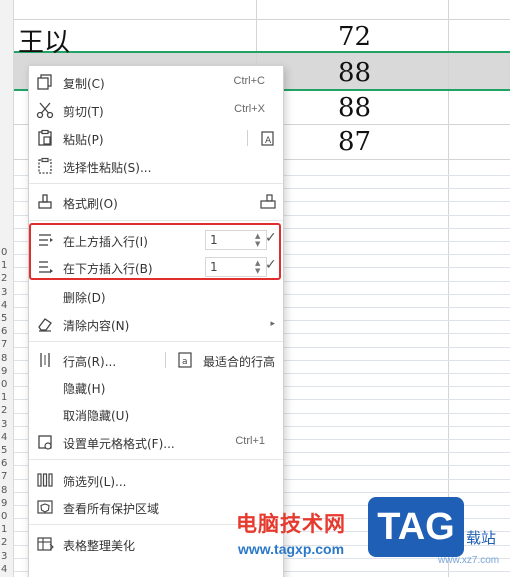  Describe the element at coordinates (96, 416) in the screenshot. I see `menu-label: 取消隐藏(U)` at that location.